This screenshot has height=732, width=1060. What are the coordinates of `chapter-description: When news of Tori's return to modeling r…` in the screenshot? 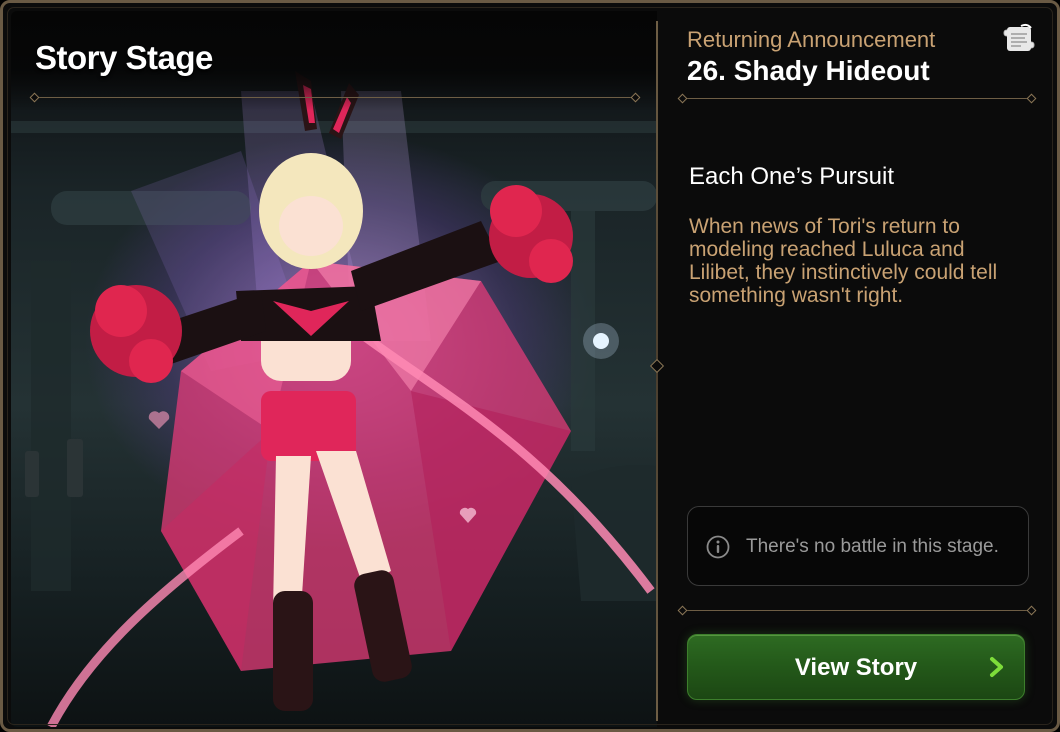 It's located at (843, 261).